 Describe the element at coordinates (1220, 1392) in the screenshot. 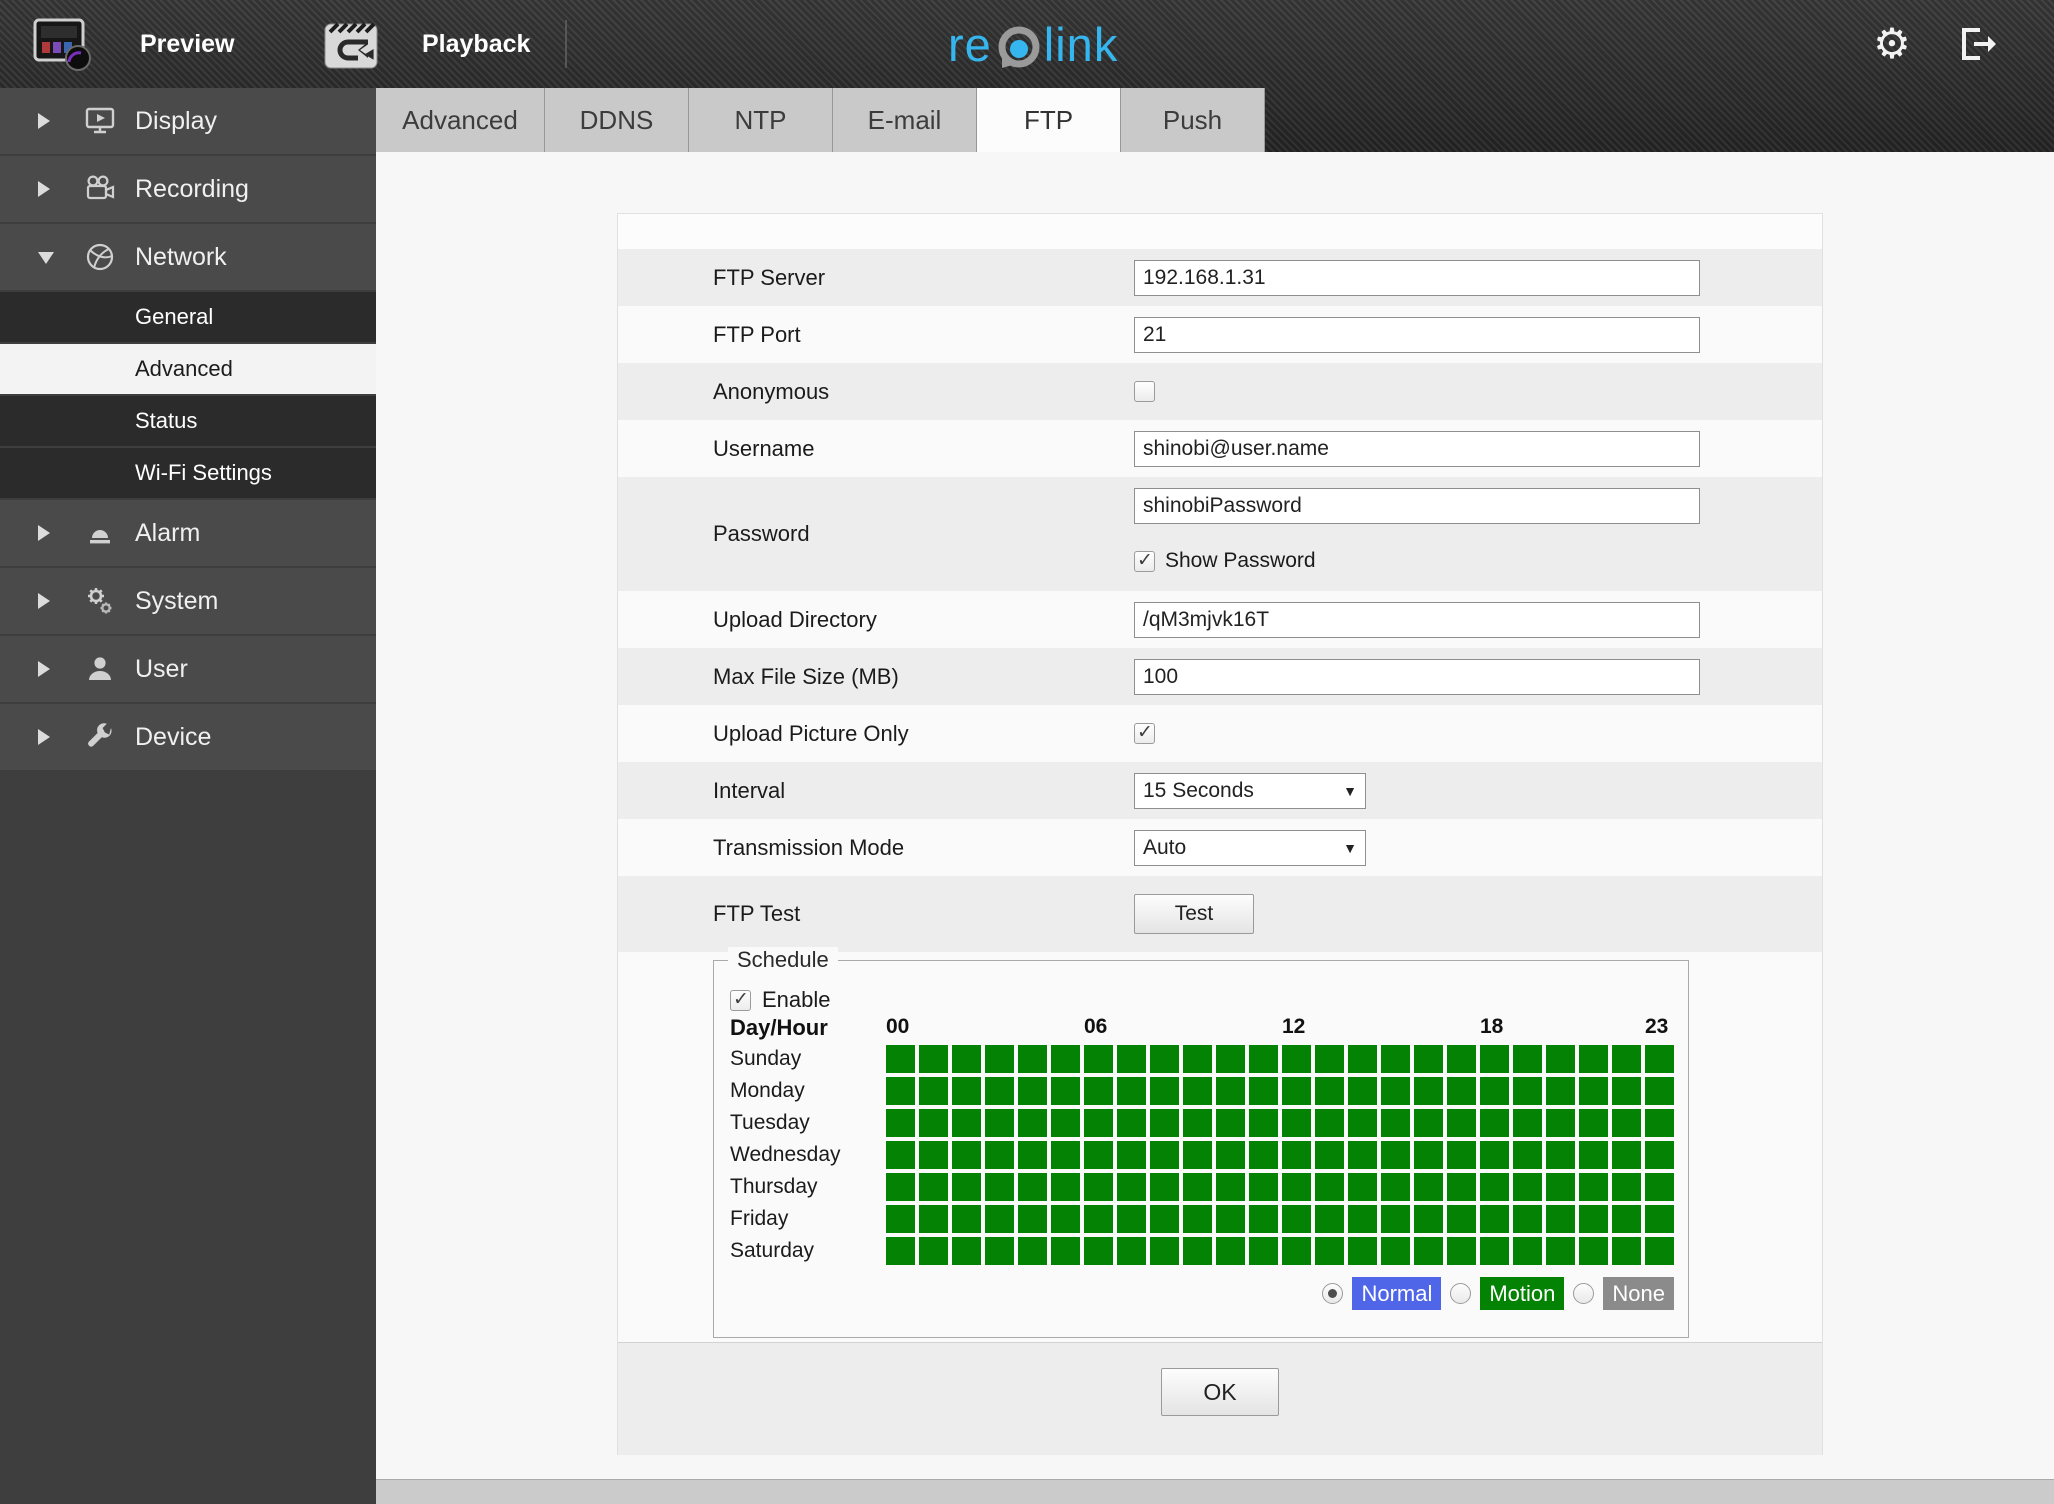

I see `ok-button: OK` at that location.